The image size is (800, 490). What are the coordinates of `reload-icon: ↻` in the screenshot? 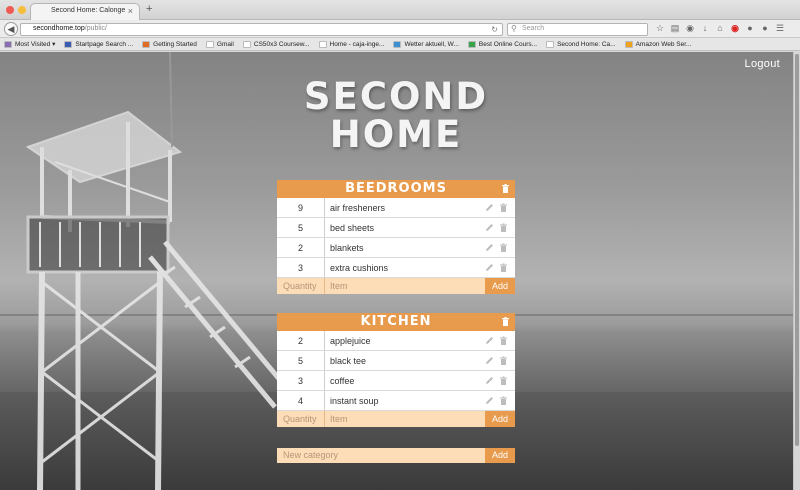 It's located at (494, 29).